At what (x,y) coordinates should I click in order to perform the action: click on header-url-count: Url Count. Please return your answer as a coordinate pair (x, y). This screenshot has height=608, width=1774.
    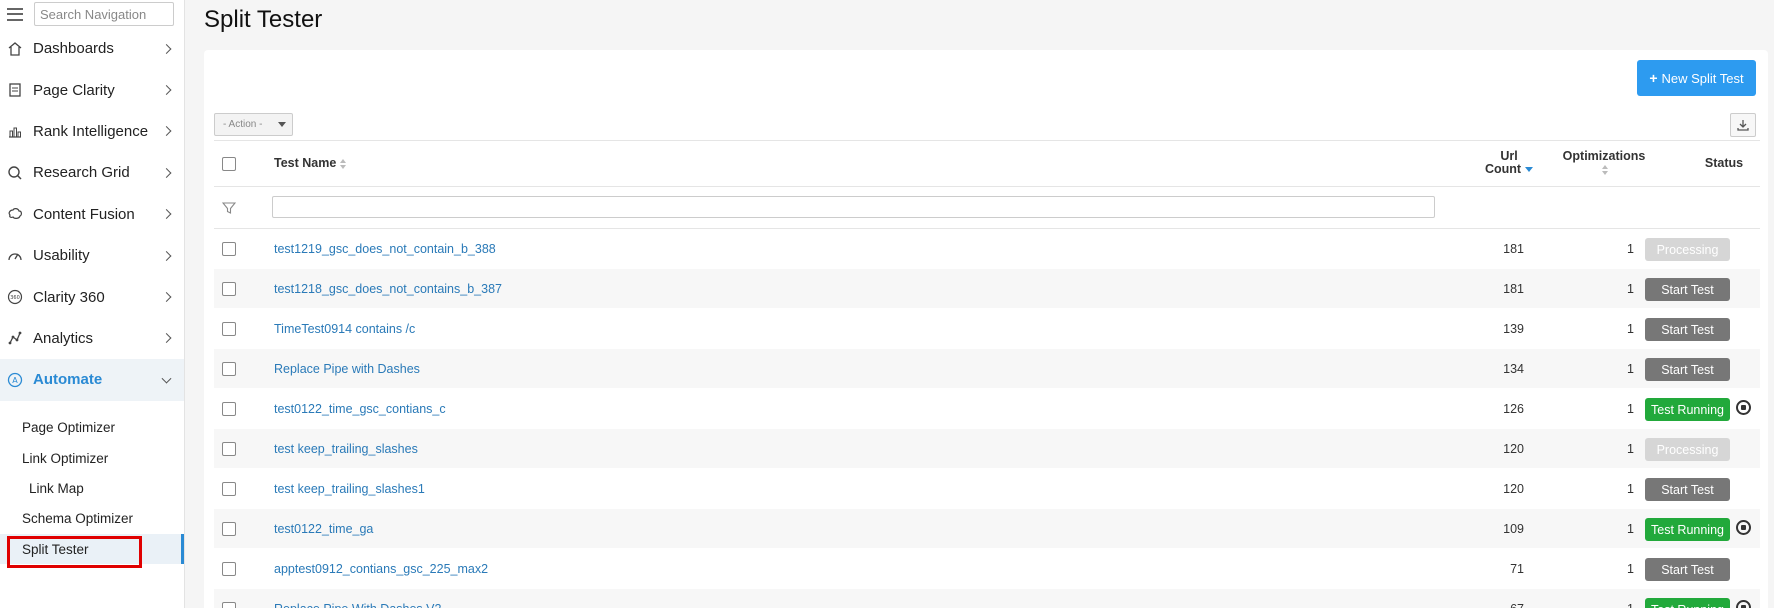
    Looking at the image, I should click on (1509, 163).